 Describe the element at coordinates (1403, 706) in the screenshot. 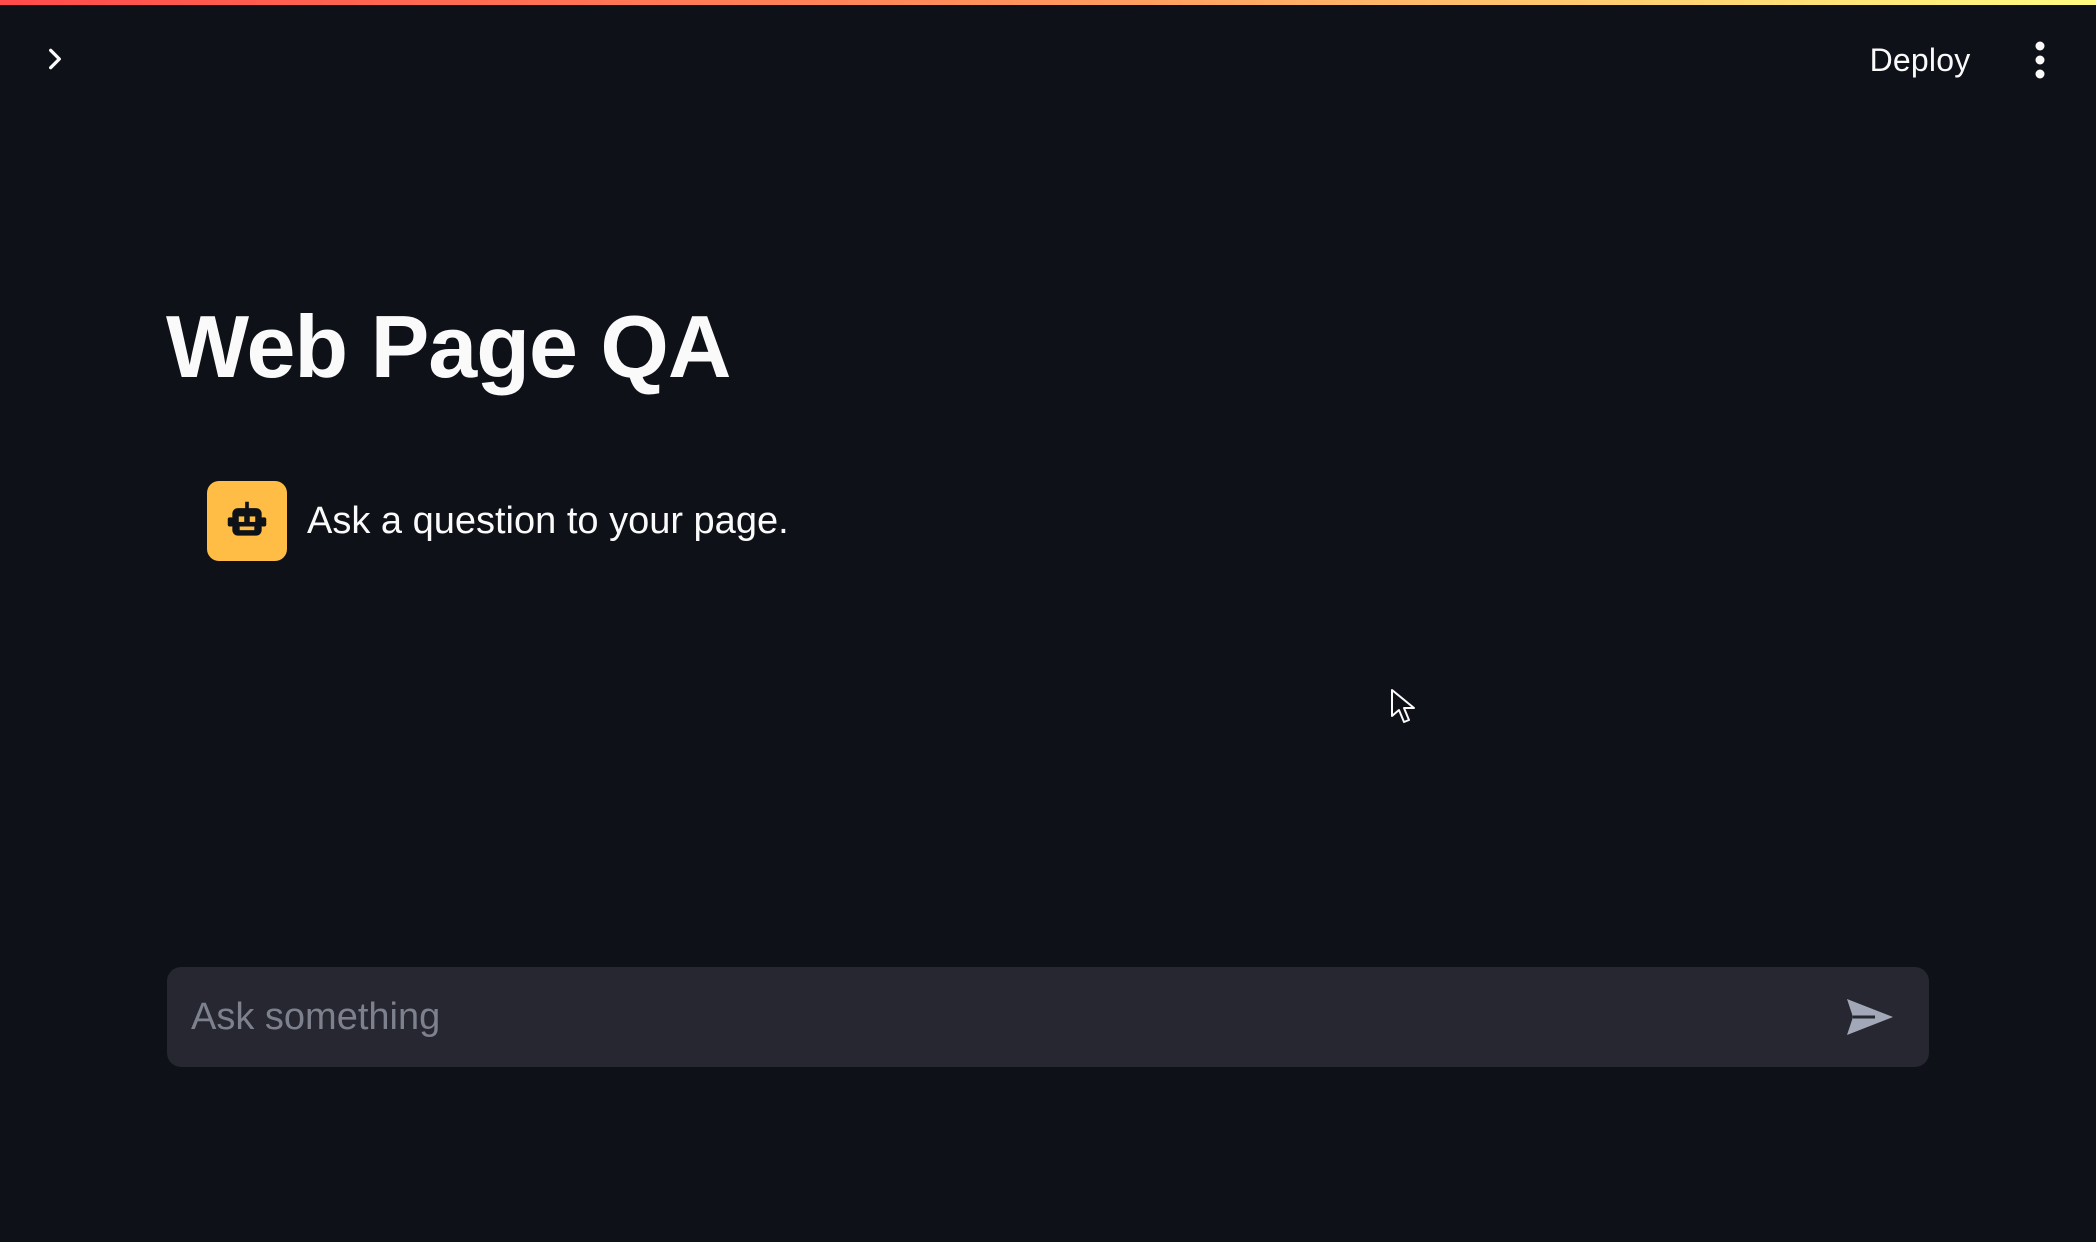

I see `mouse-pointer-icon` at that location.